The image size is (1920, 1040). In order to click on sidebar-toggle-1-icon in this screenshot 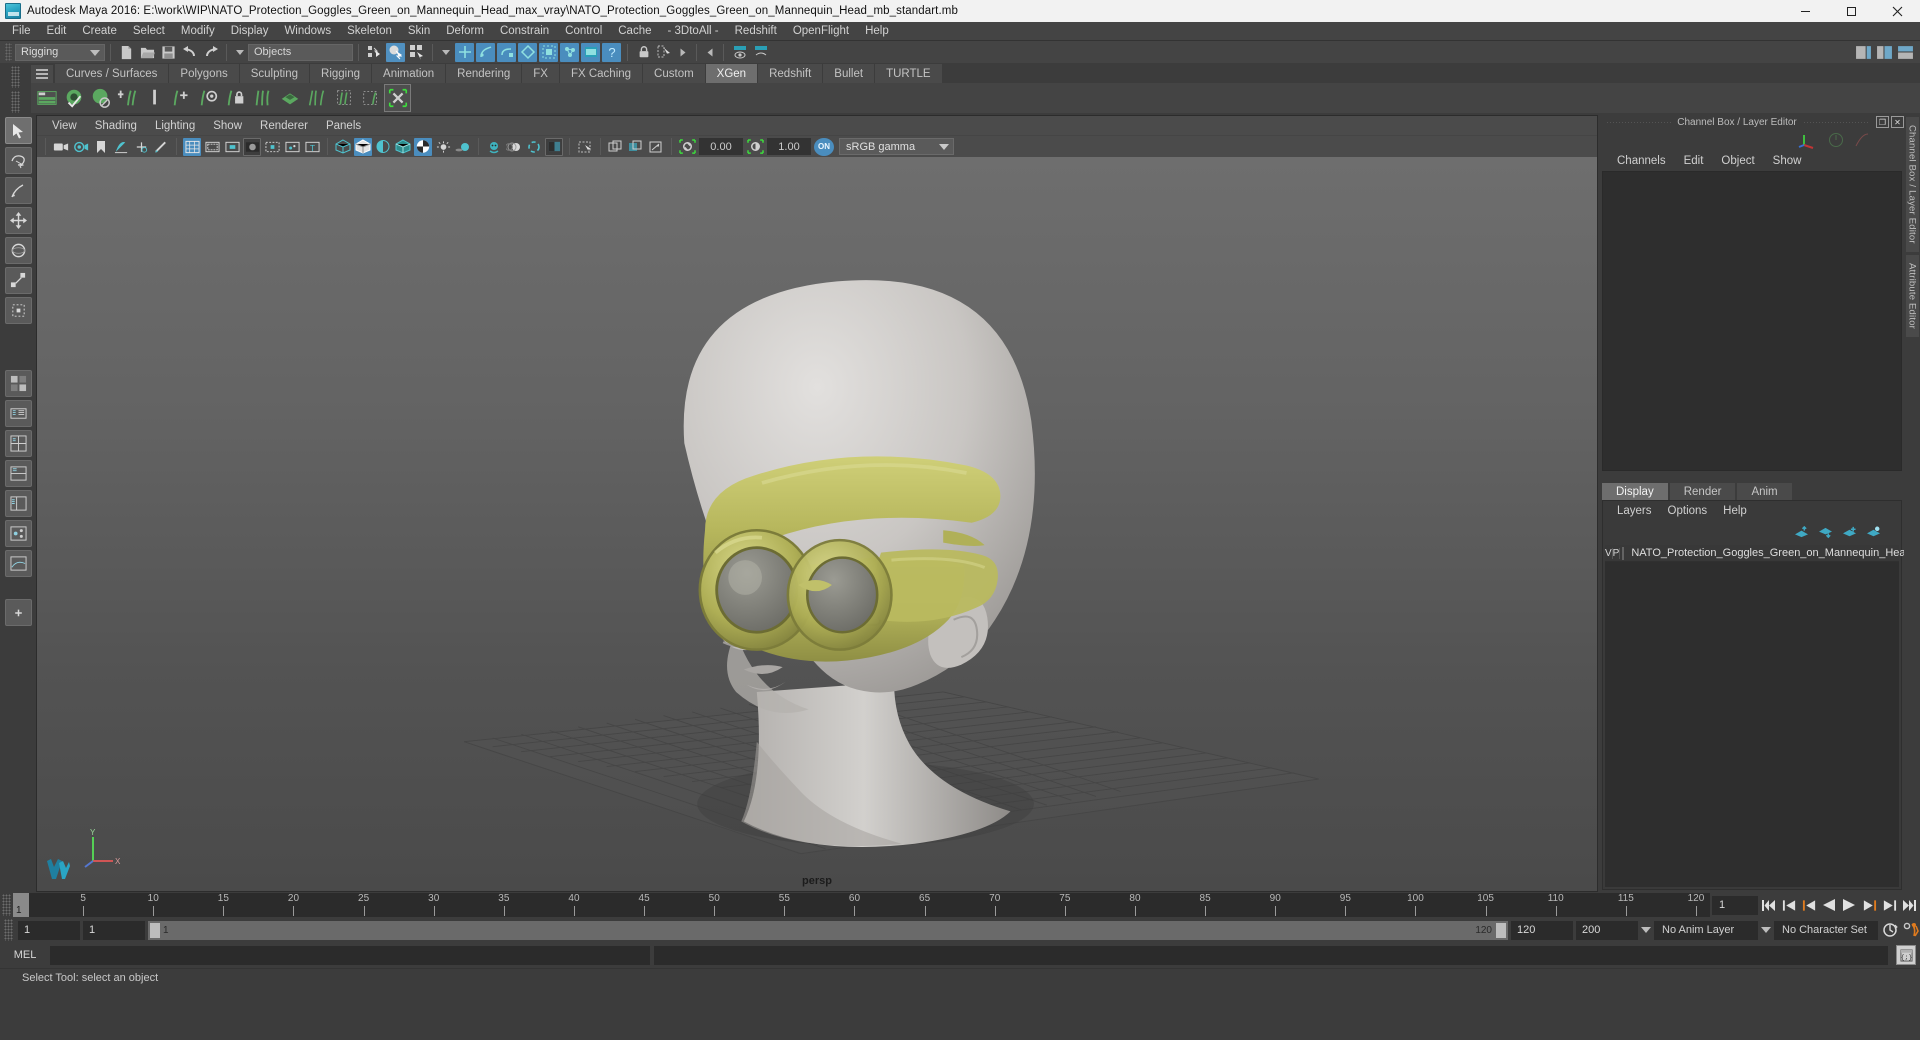, I will do `click(1863, 52)`.